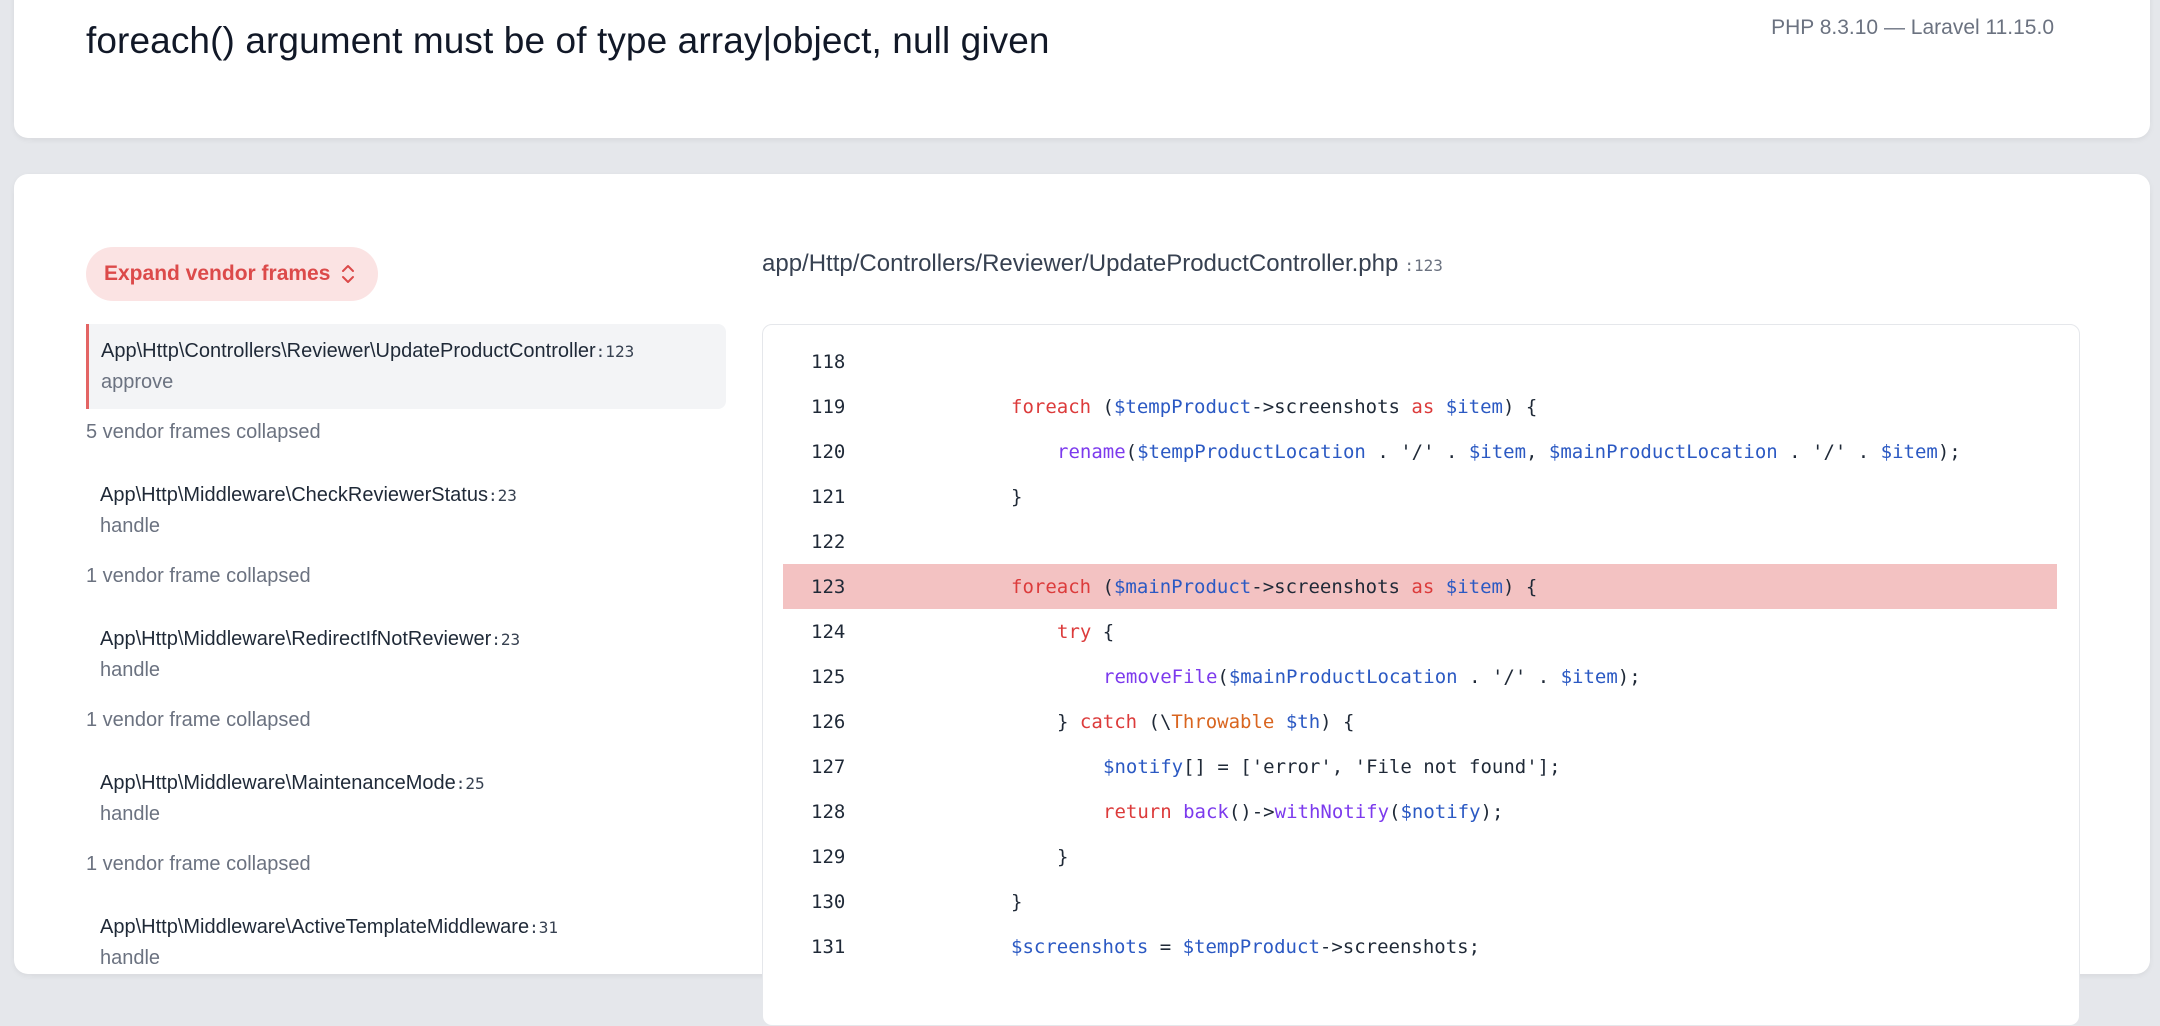 The height and width of the screenshot is (1026, 2160). I want to click on frame-class: App\Http\Middleware\MaintenanceMode:25, so click(406, 783).